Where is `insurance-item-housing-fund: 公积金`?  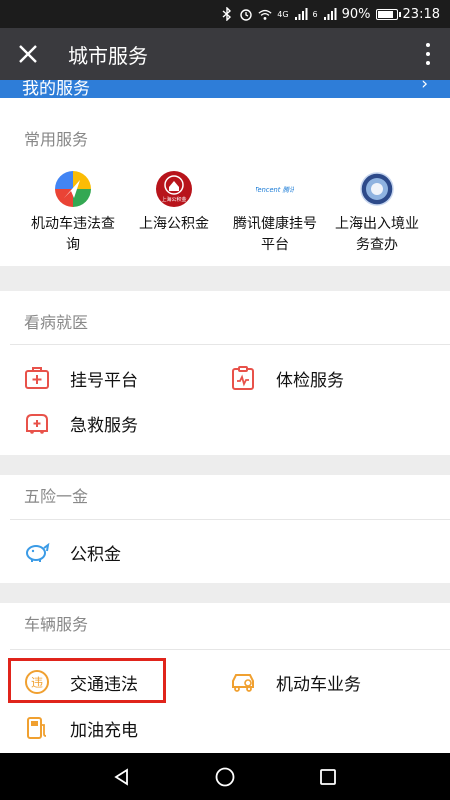
insurance-item-housing-fund: 公积金 is located at coordinates (72, 552).